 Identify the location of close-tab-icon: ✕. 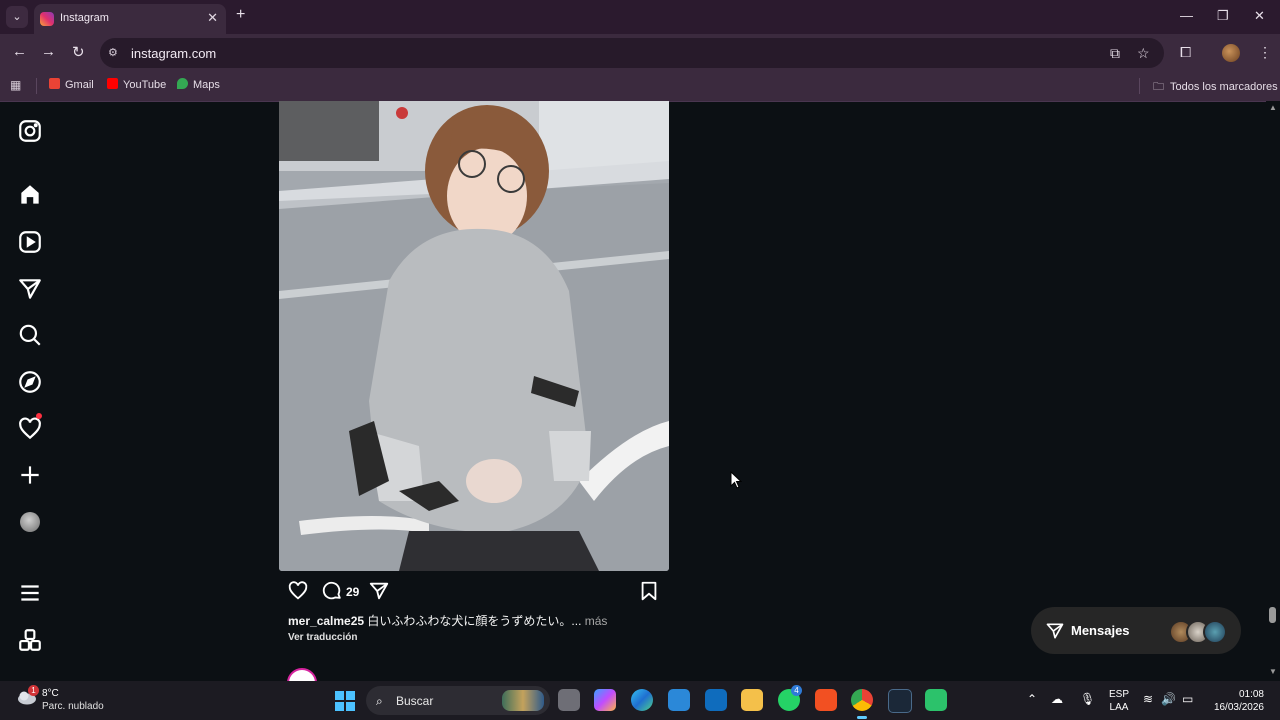
(212, 18).